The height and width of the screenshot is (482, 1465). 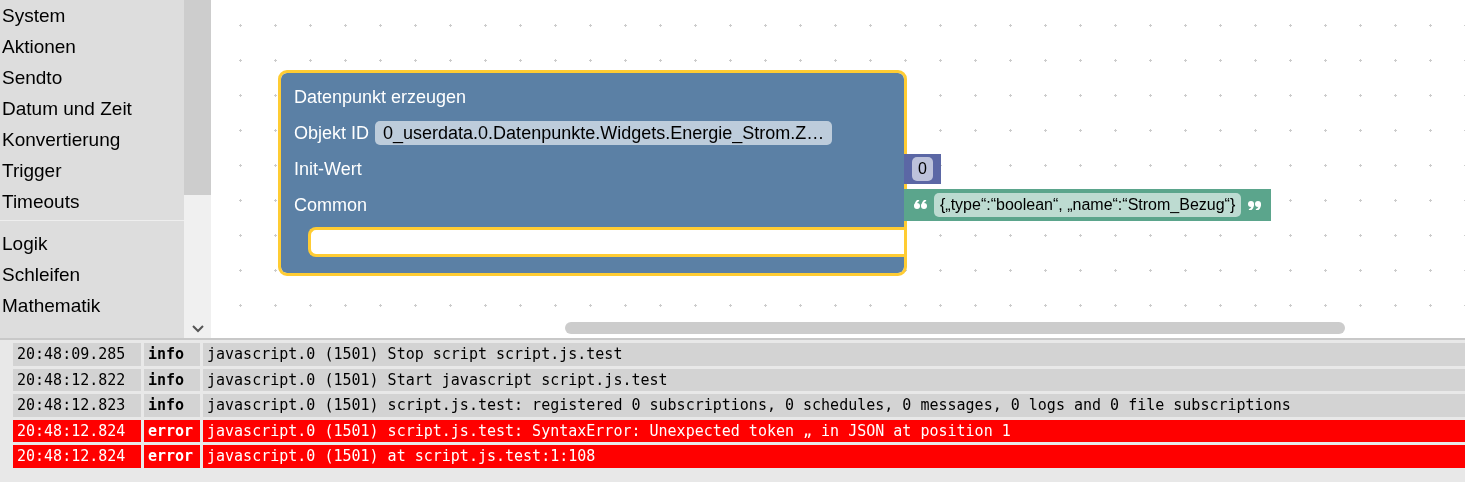 What do you see at coordinates (92, 108) in the screenshot?
I see `category-item: Datum und Zeit` at bounding box center [92, 108].